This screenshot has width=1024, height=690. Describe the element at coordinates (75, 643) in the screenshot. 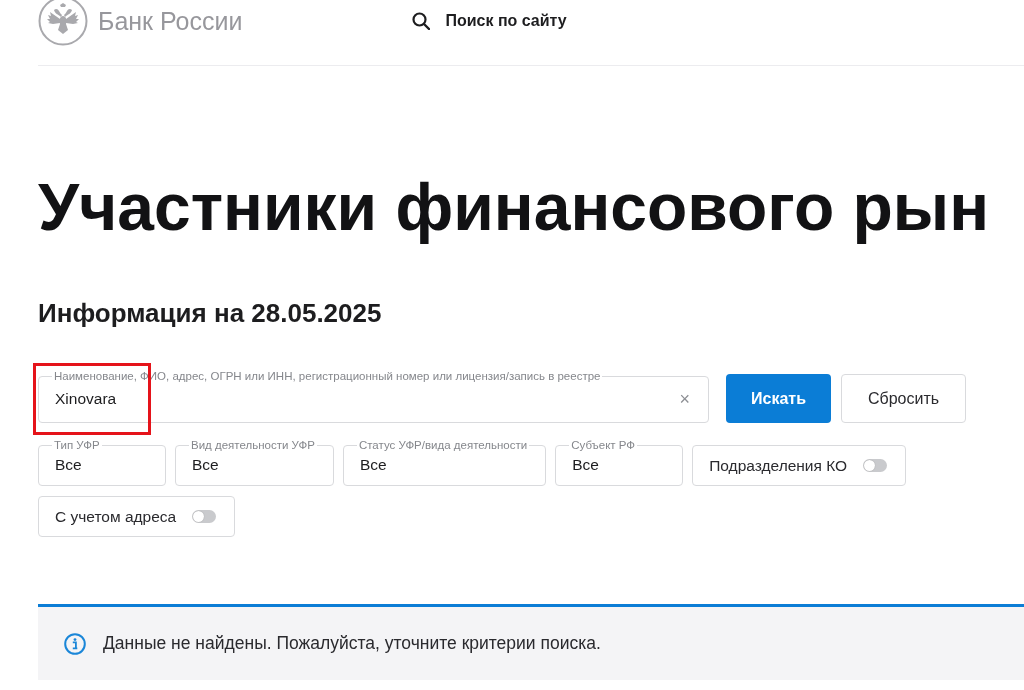

I see `info-icon` at that location.